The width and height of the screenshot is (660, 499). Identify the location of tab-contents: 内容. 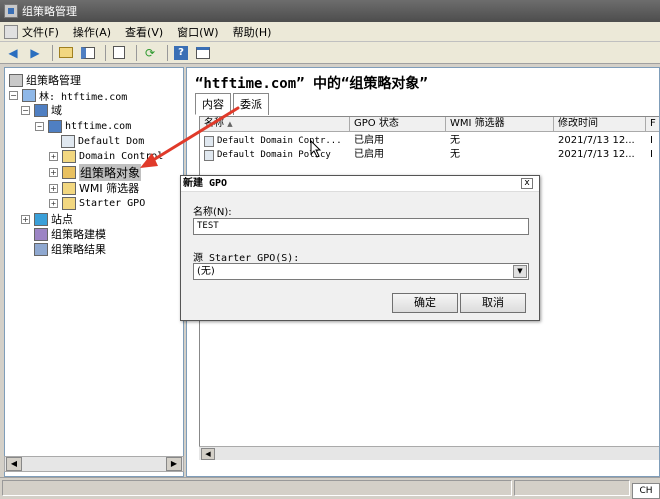
(213, 104).